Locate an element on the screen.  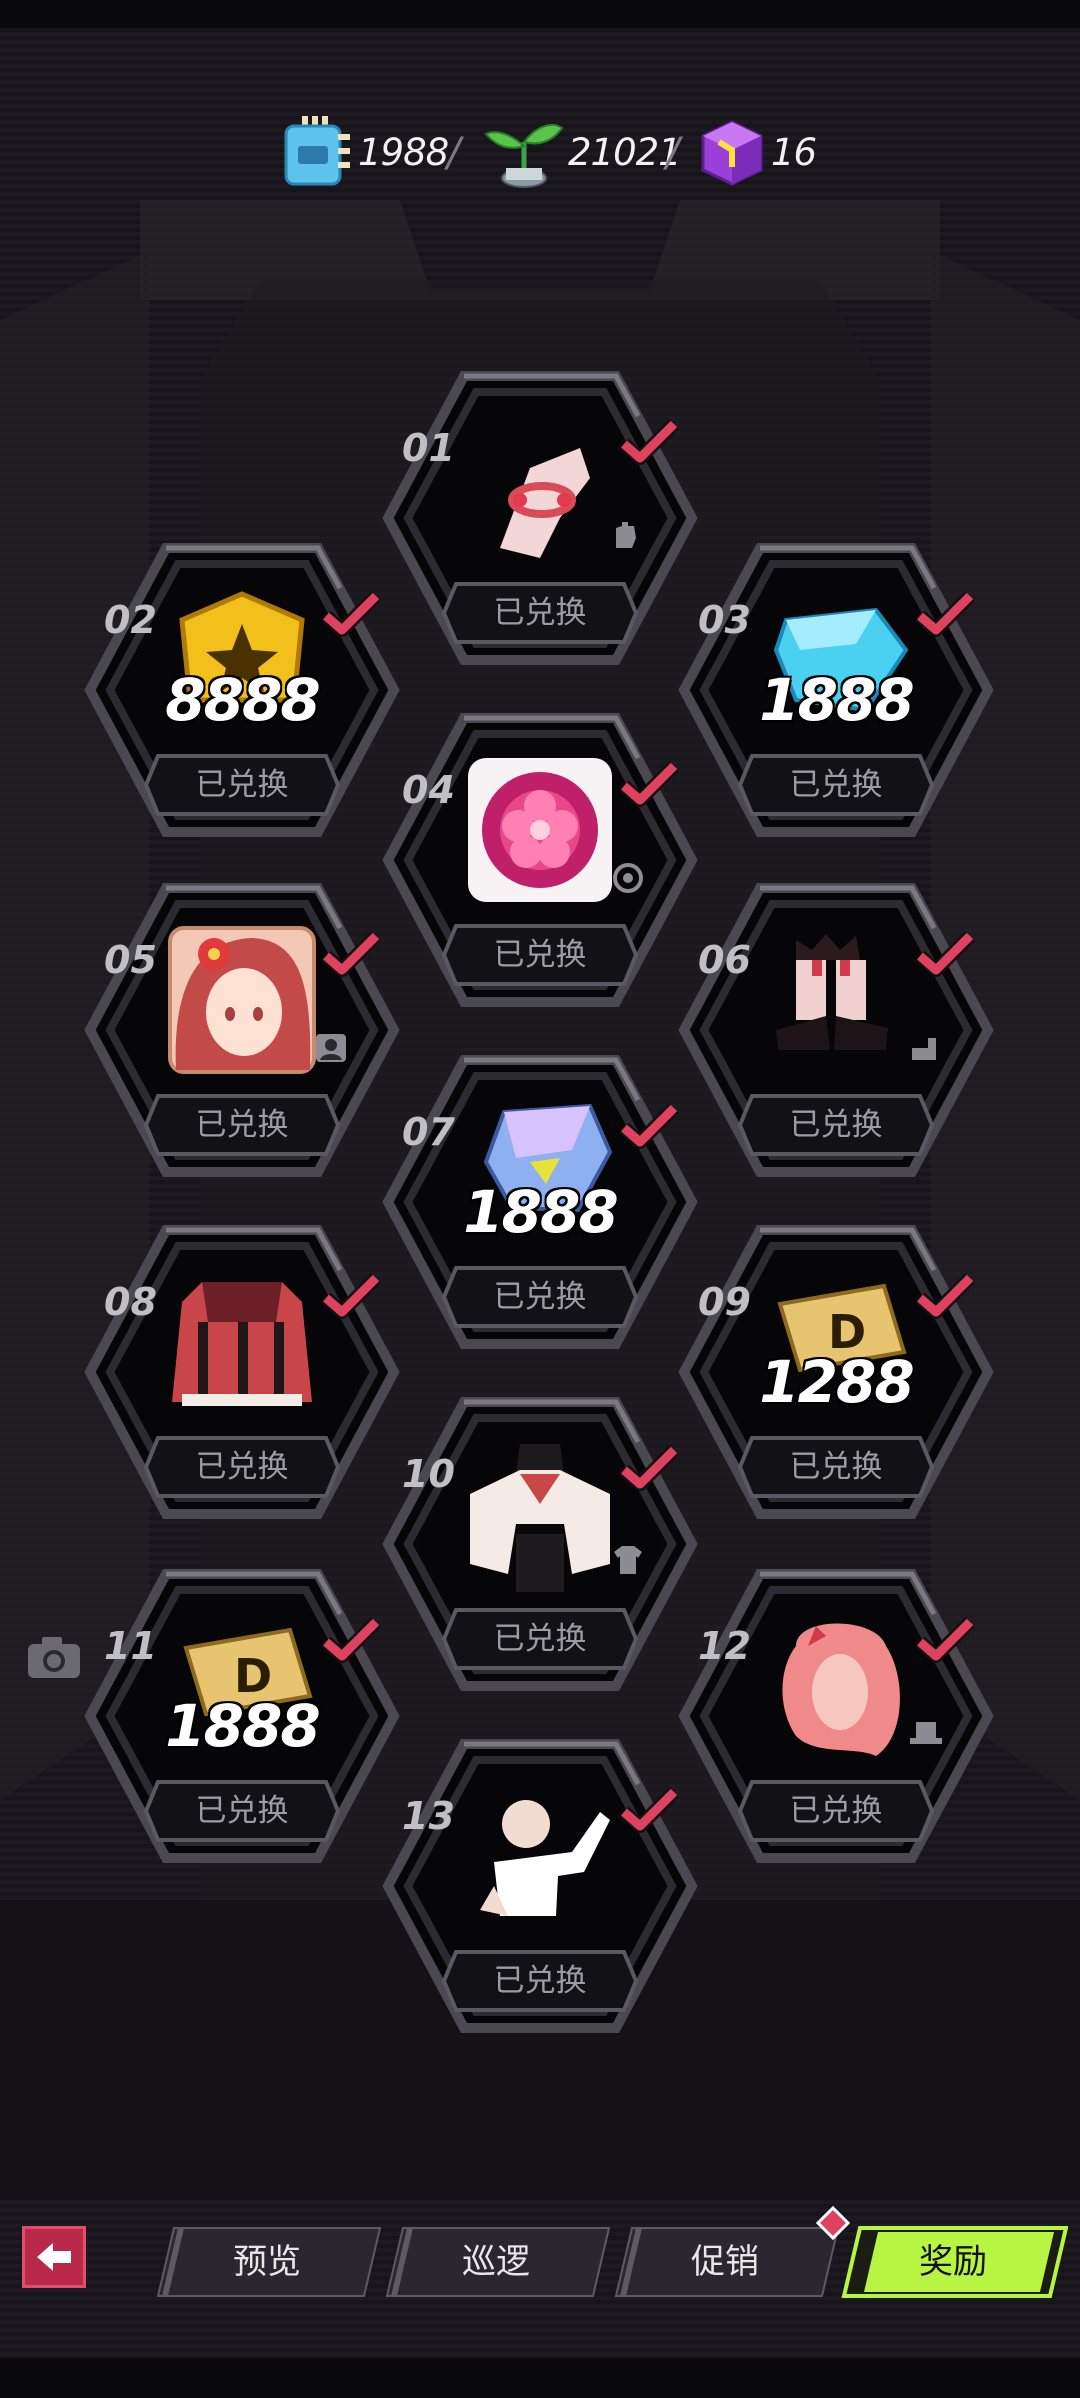
reward-cell: D 11 1888 已兑换 is located at coordinates (242, 1716).